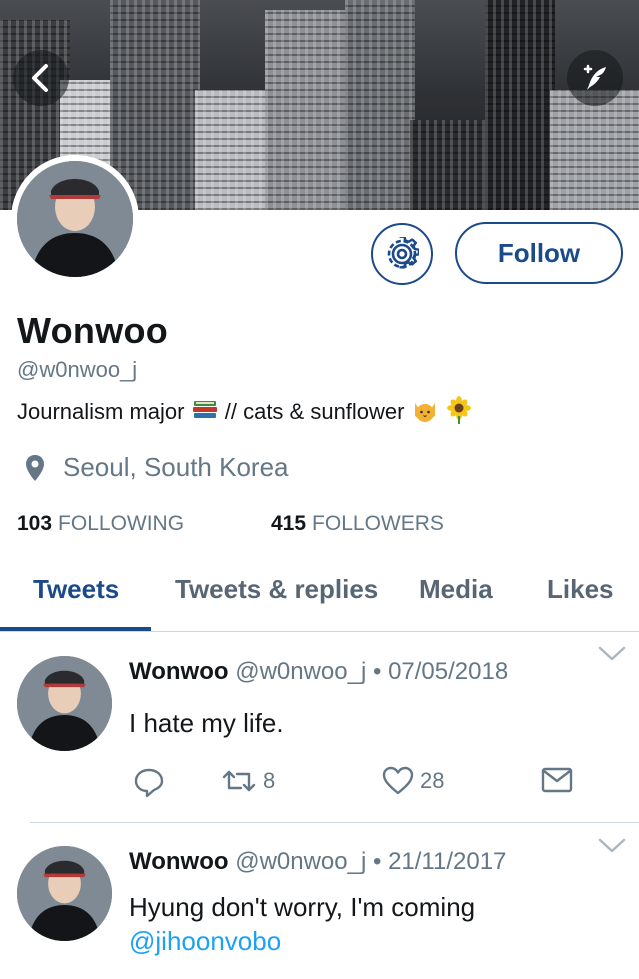  Describe the element at coordinates (35, 523) in the screenshot. I see `following-count: 103` at that location.